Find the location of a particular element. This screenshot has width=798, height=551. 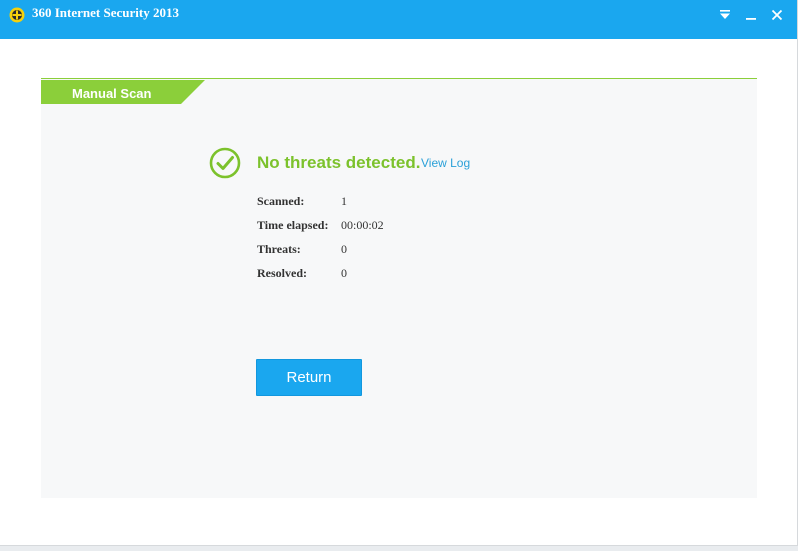

stat-label-resolved: Resolved: is located at coordinates (282, 273).